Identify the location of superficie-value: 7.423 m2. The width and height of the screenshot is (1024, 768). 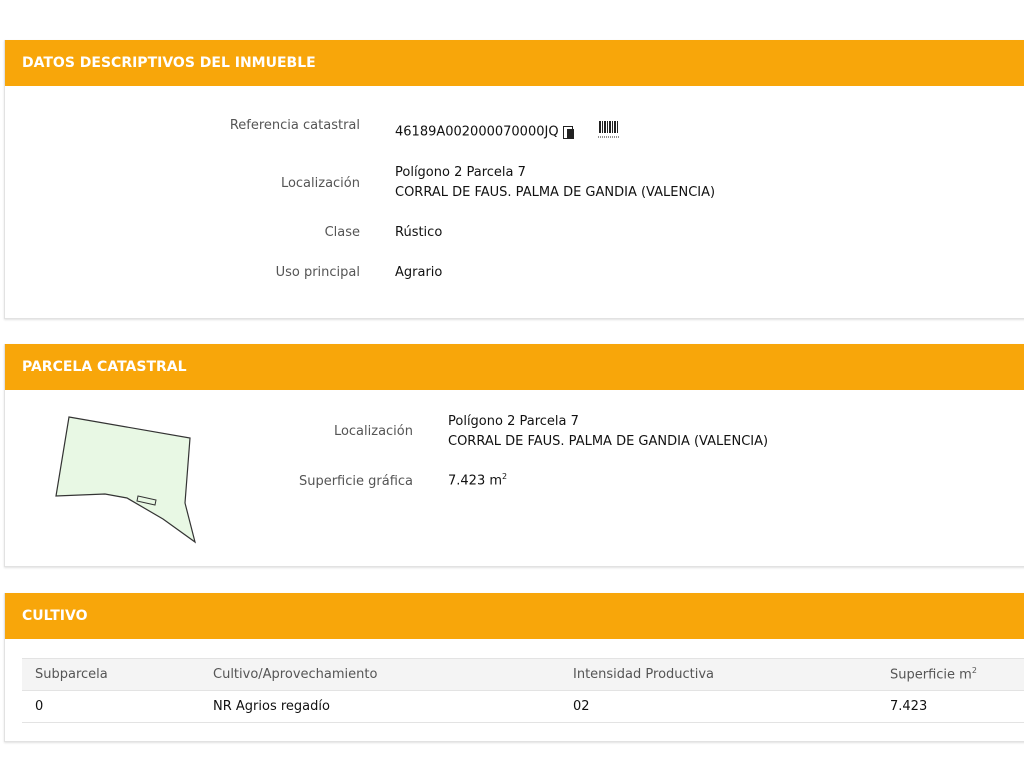
(477, 480).